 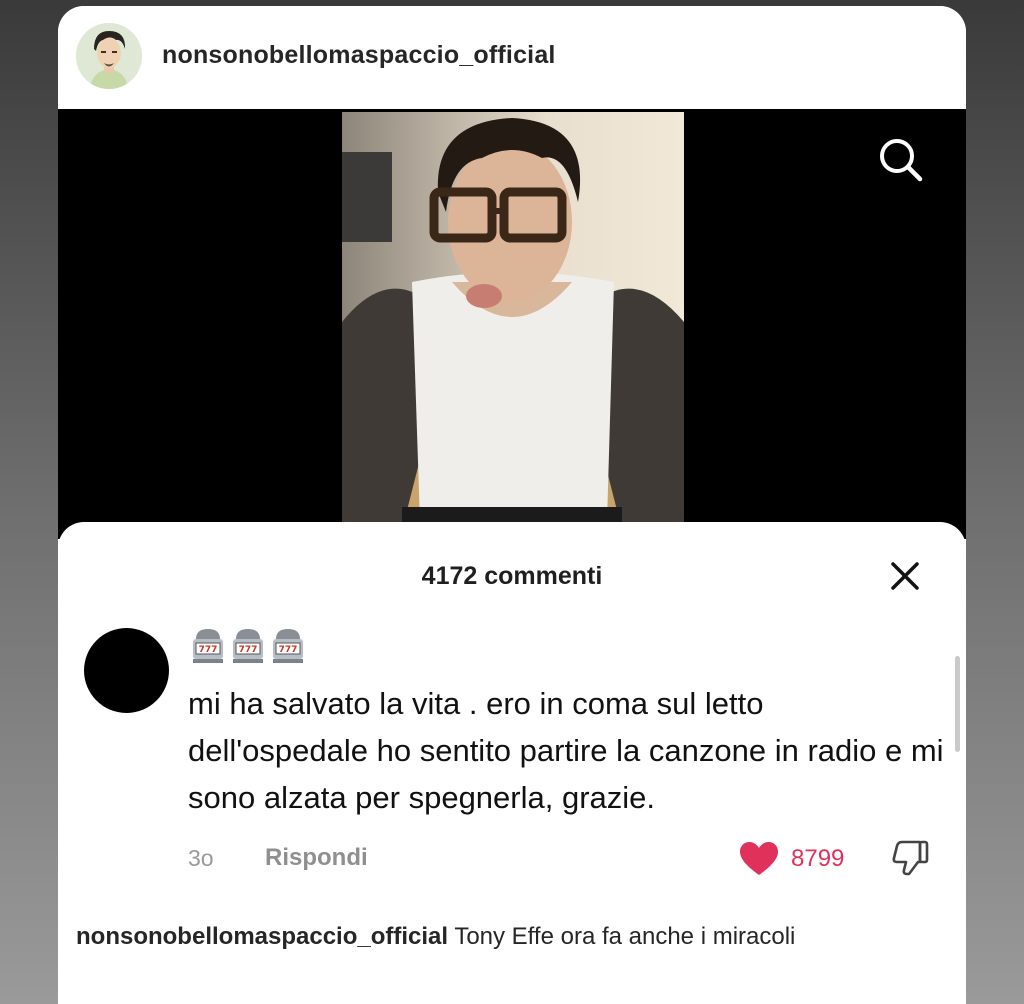 I want to click on comment-emojis: 777 777 777, so click(x=248, y=645).